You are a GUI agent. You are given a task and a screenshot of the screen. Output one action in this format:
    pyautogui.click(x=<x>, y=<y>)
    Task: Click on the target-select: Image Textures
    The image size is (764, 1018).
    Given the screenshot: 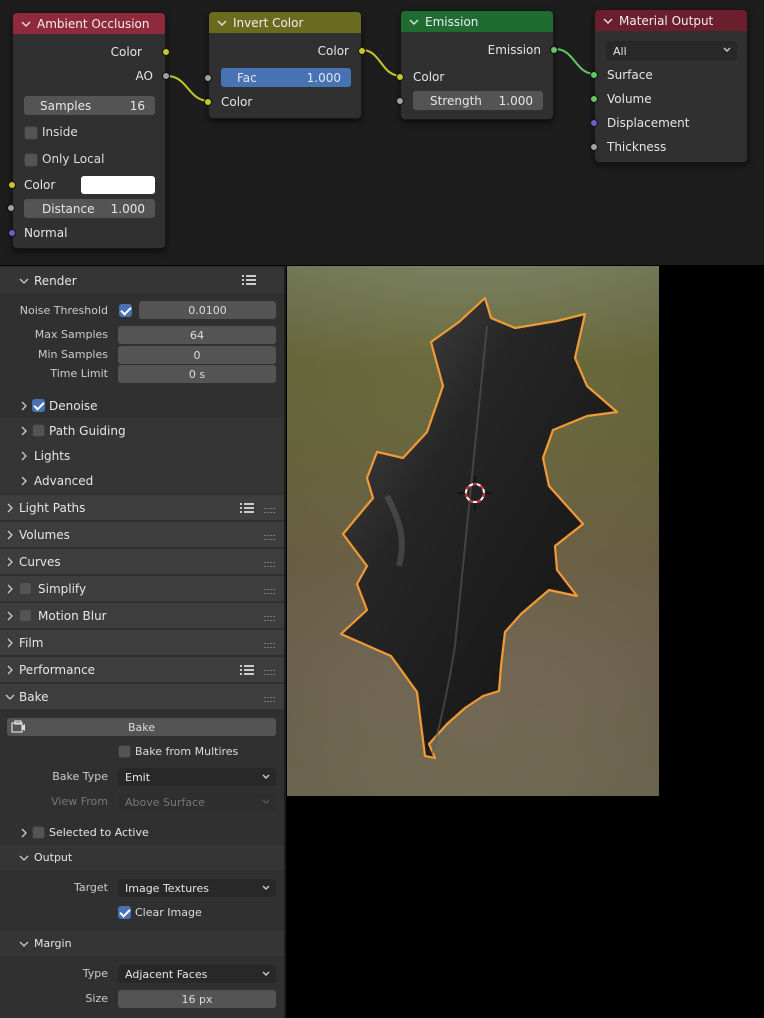 What is the action you would take?
    pyautogui.click(x=197, y=888)
    